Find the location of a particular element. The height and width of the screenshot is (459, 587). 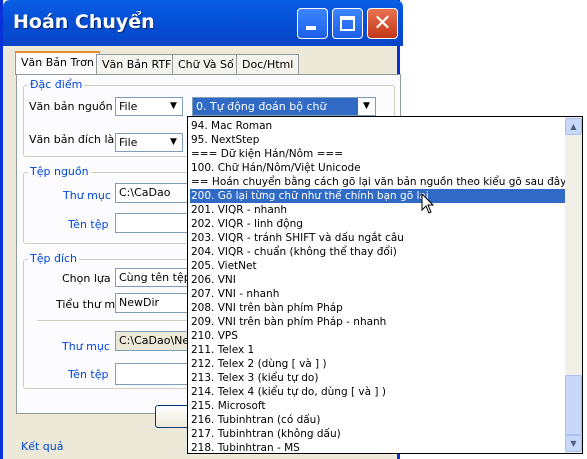

dropdown-item: 213. Telex 3 (kiểu tự do) is located at coordinates (377, 378).